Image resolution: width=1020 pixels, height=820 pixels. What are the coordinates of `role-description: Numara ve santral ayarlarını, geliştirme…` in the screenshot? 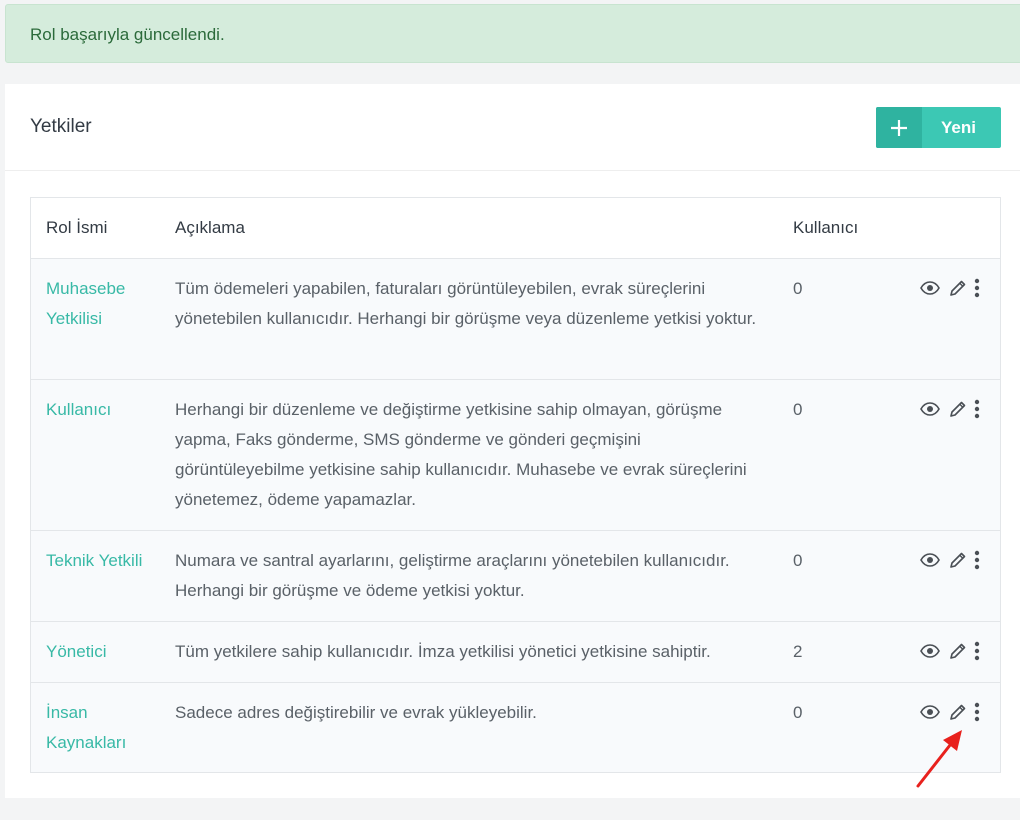 It's located at (452, 575).